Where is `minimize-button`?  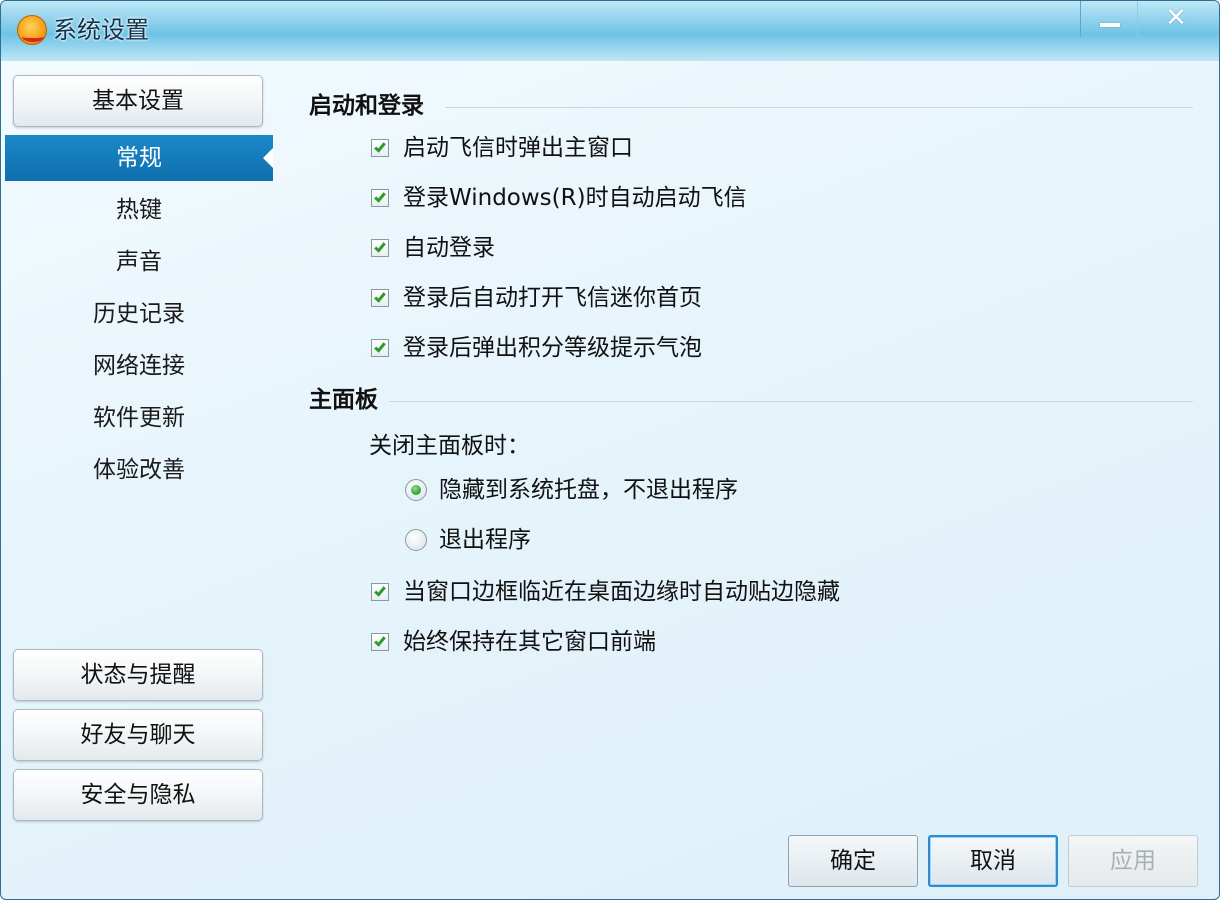
minimize-button is located at coordinates (1109, 19).